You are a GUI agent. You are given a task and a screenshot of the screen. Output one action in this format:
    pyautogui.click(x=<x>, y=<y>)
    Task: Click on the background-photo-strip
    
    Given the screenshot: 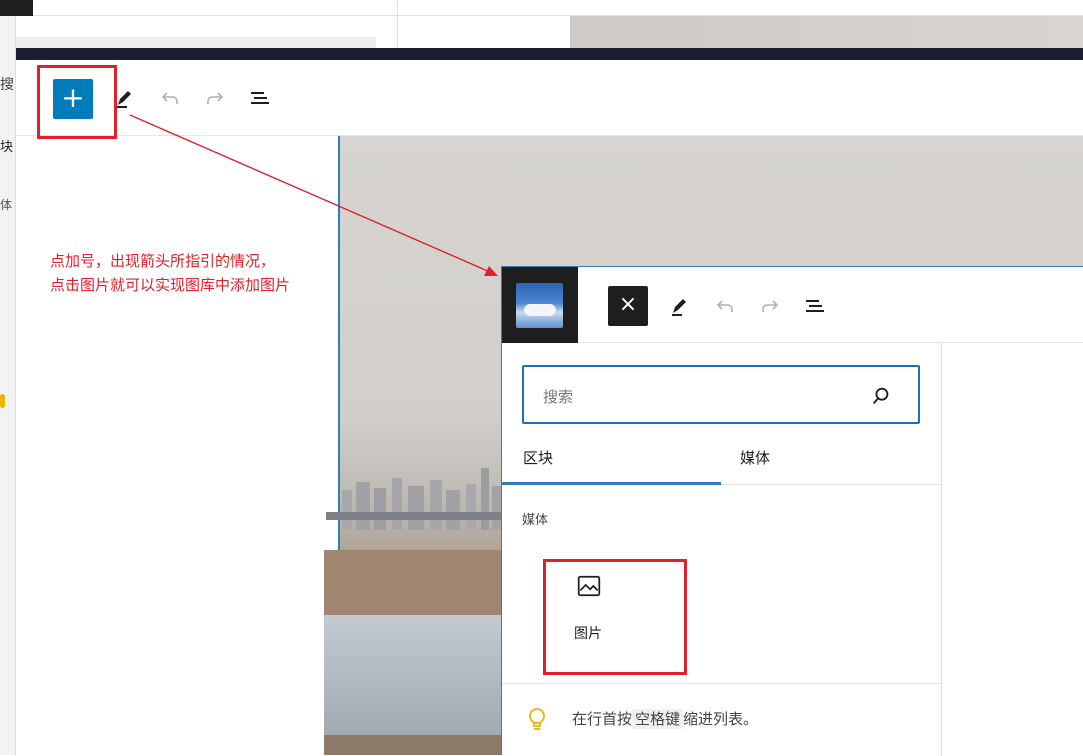 What is the action you would take?
    pyautogui.click(x=826, y=33)
    